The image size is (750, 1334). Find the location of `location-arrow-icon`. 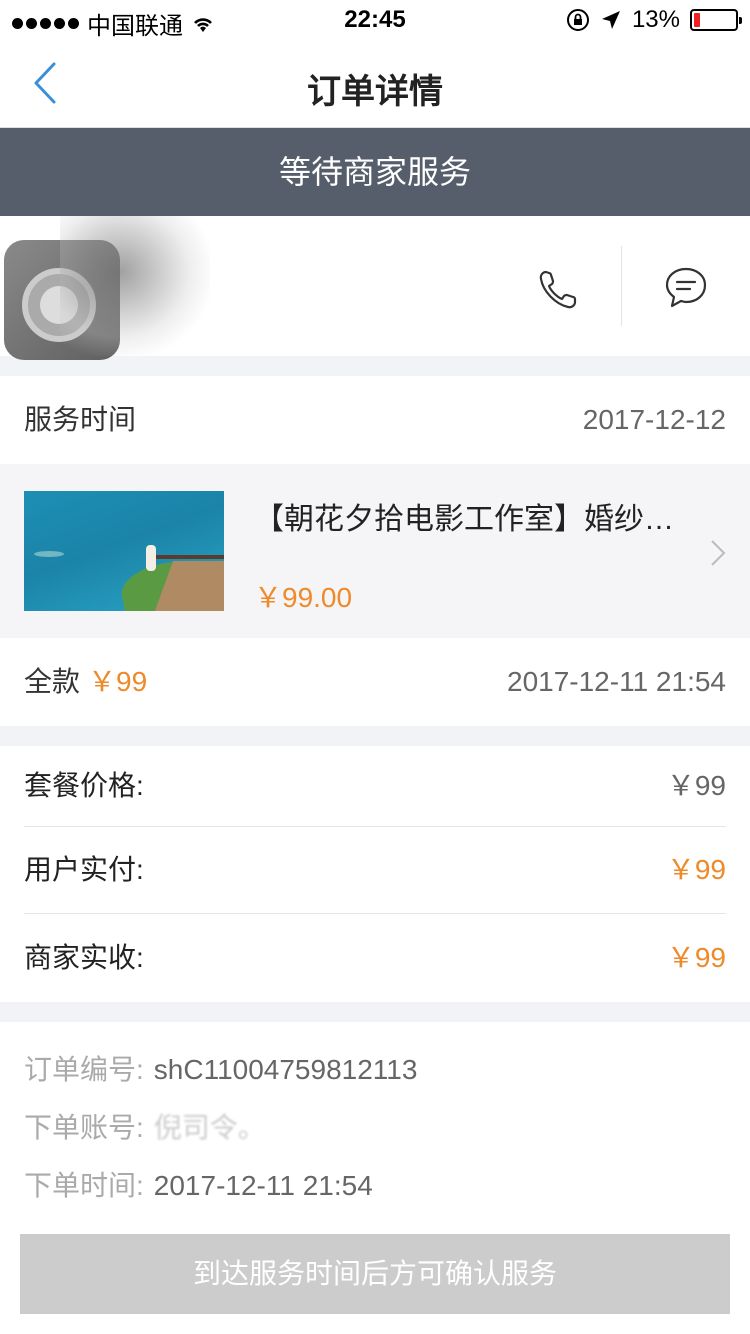

location-arrow-icon is located at coordinates (610, 20).